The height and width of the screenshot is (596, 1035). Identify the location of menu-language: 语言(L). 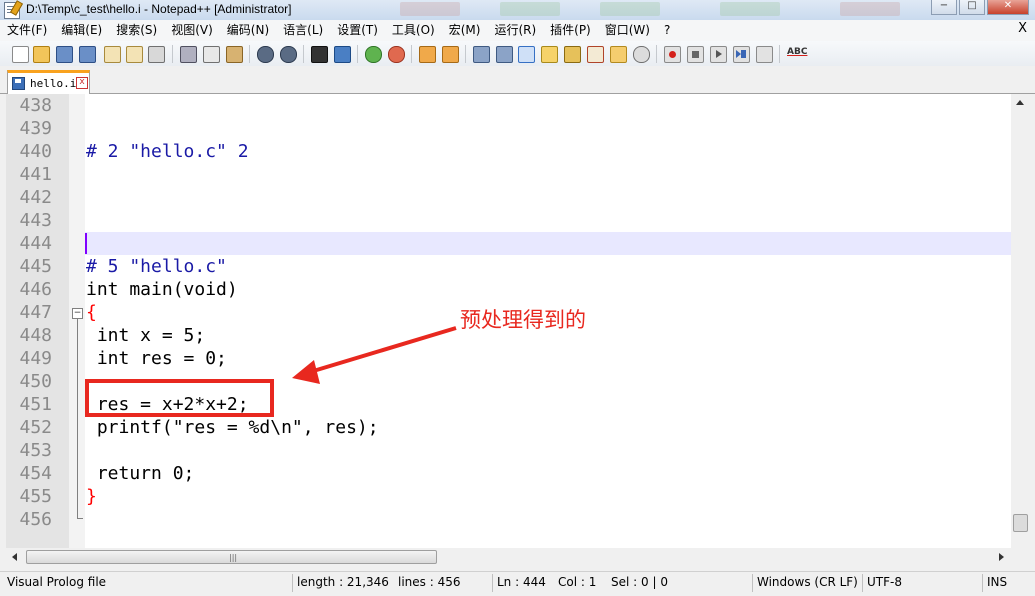
(303, 30).